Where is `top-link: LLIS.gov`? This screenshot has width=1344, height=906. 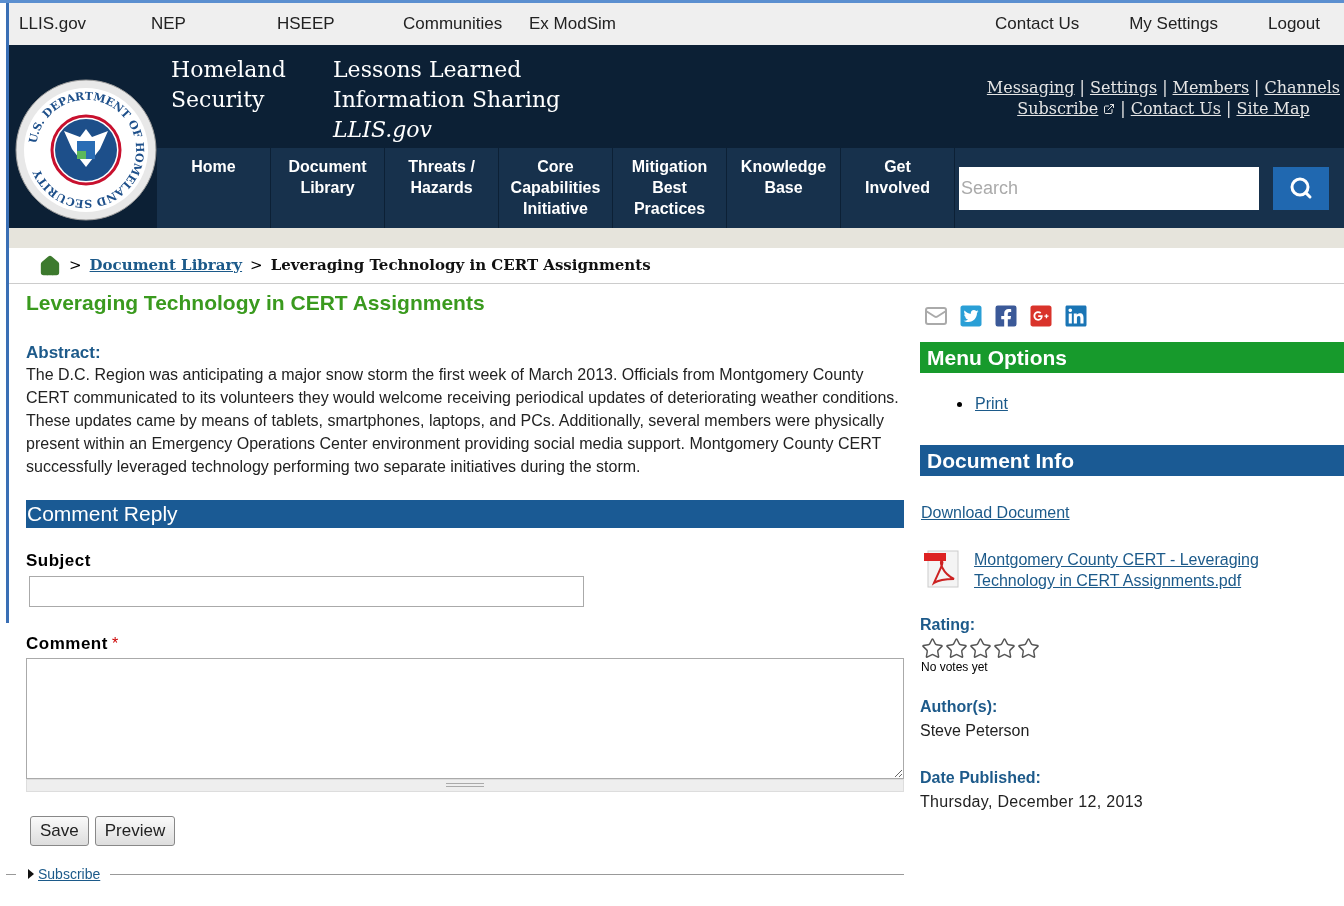
top-link: LLIS.gov is located at coordinates (75, 24).